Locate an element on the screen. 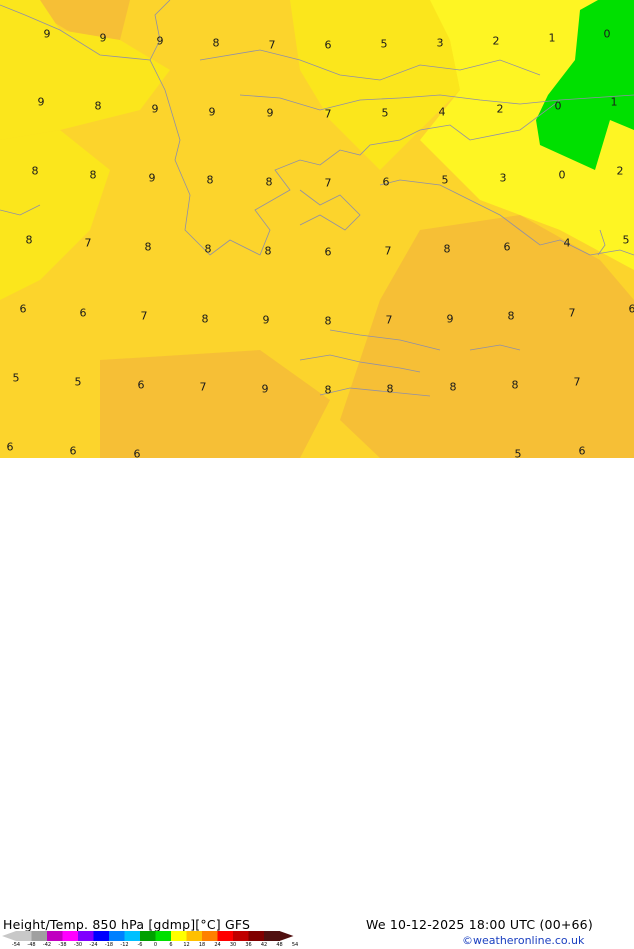  legend-tick-label: 54 is located at coordinates (295, 945).